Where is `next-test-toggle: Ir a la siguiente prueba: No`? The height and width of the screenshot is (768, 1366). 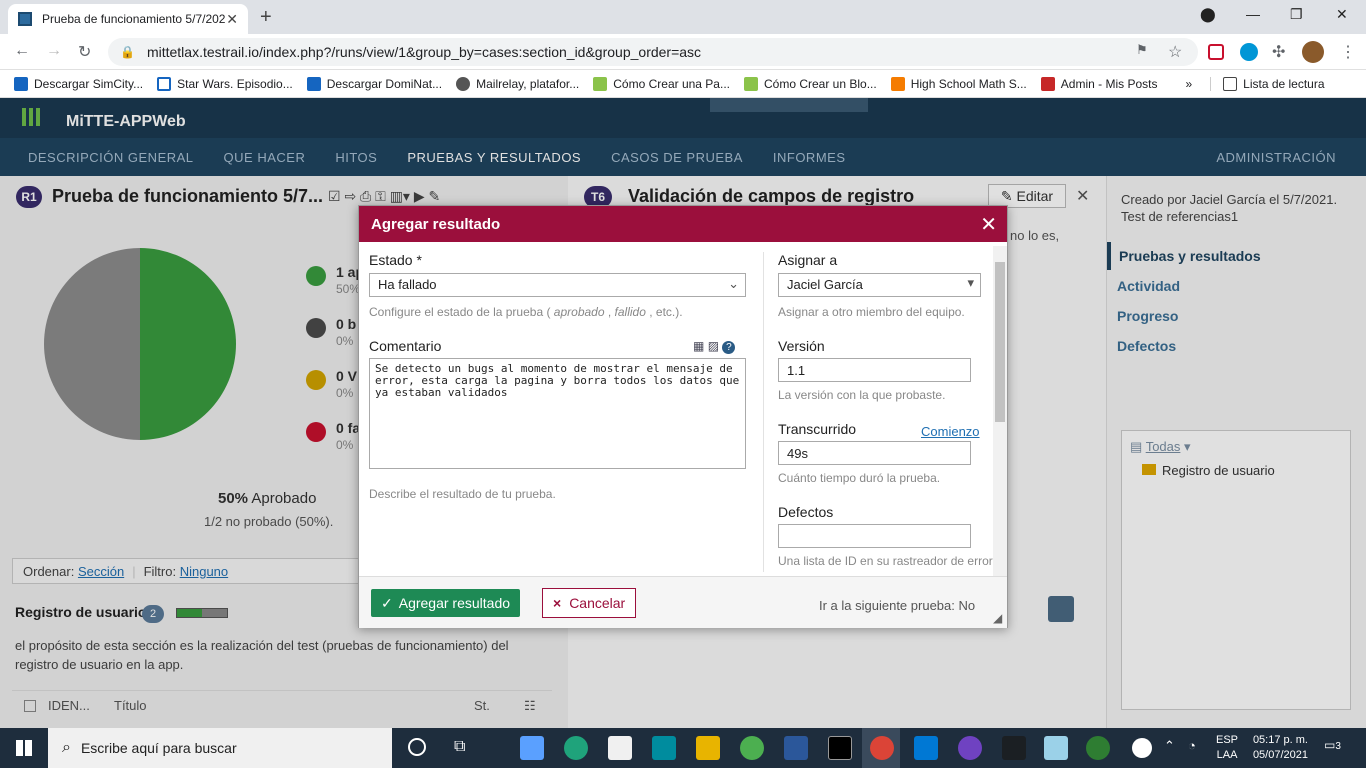 next-test-toggle: Ir a la siguiente prueba: No is located at coordinates (897, 605).